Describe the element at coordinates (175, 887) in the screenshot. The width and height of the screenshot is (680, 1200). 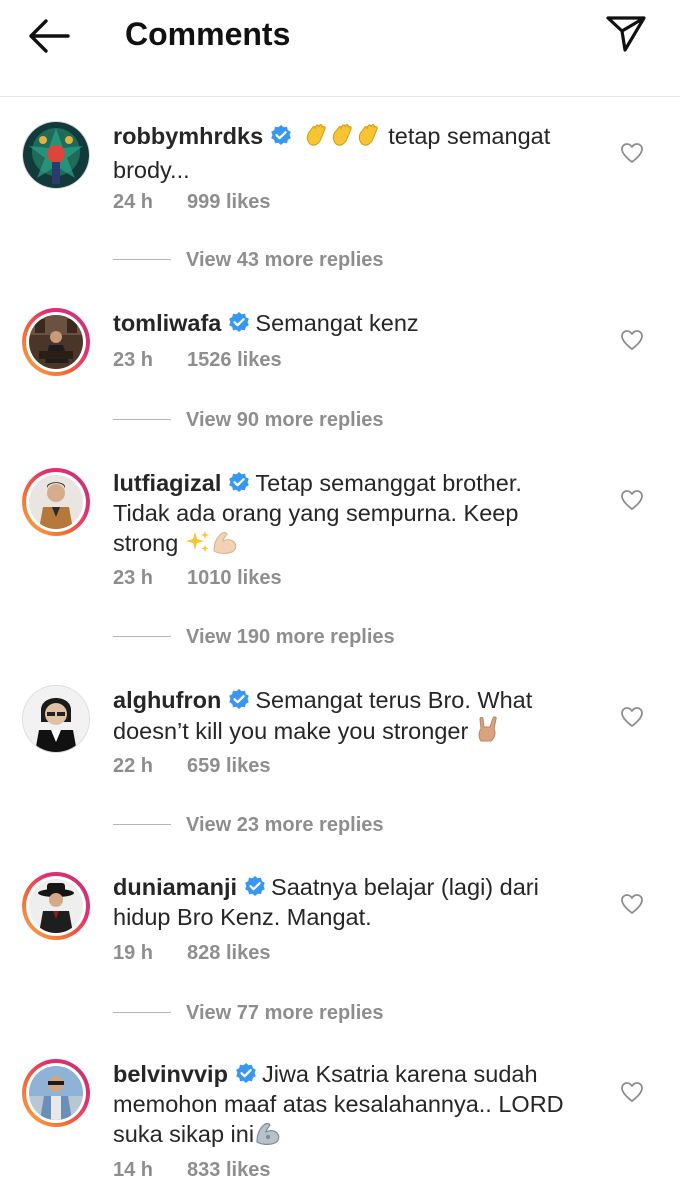
I see `comment-username: duniamanji` at that location.